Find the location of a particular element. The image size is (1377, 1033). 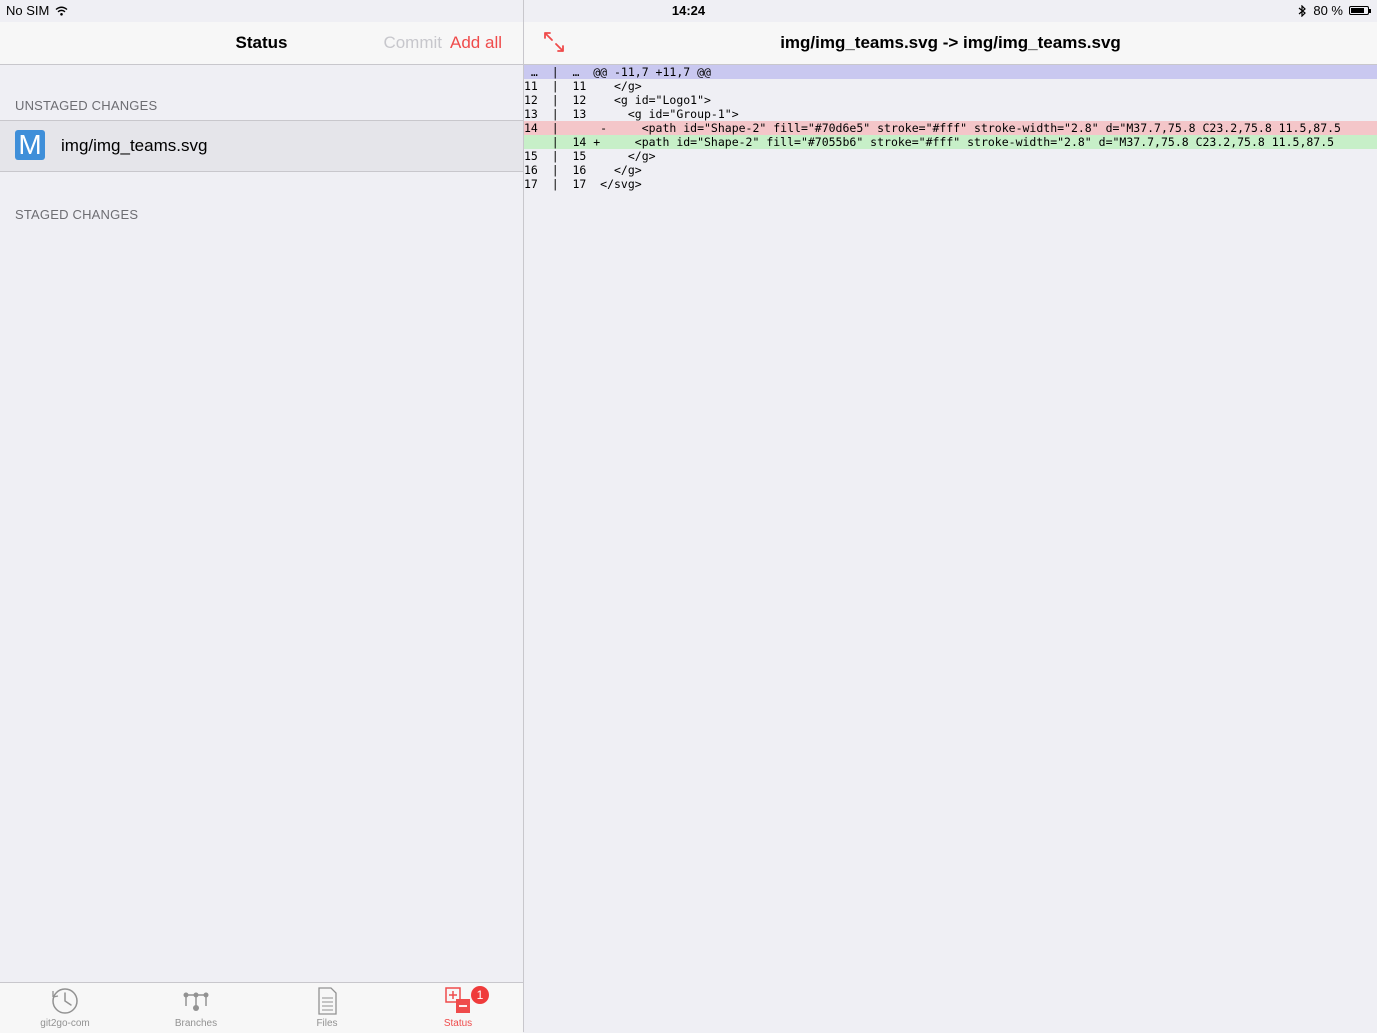

clock-time: 14:24 is located at coordinates (688, 10).